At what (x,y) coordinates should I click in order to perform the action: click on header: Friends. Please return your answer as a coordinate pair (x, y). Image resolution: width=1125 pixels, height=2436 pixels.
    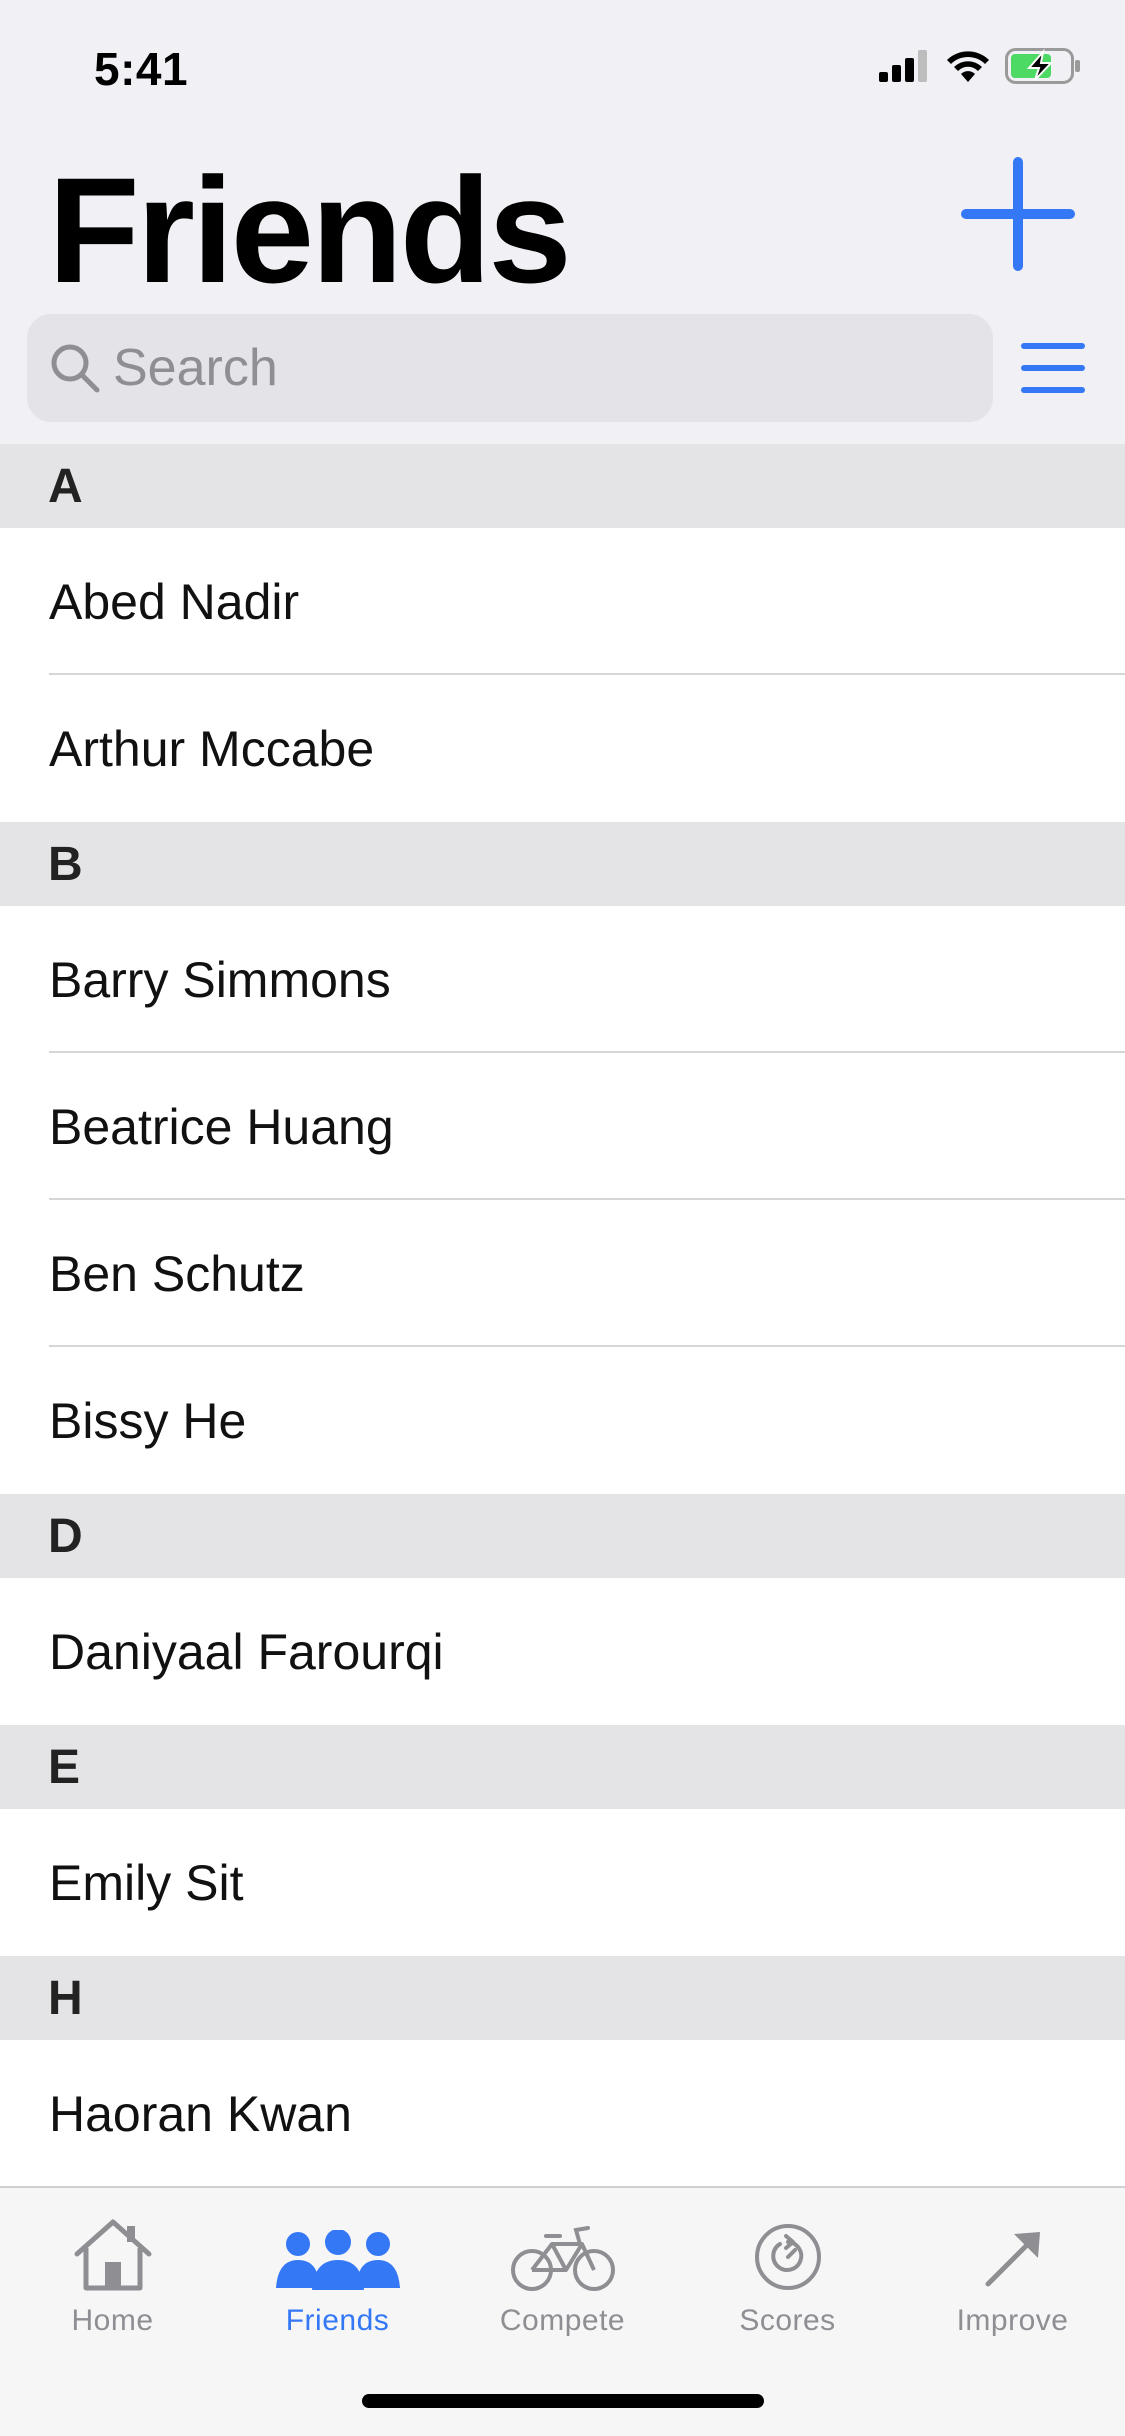
    Looking at the image, I should click on (562, 223).